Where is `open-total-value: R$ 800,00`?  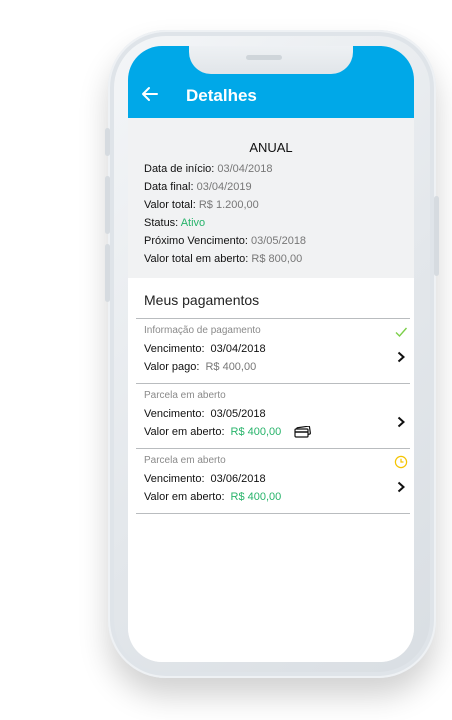
open-total-value: R$ 800,00 is located at coordinates (277, 259).